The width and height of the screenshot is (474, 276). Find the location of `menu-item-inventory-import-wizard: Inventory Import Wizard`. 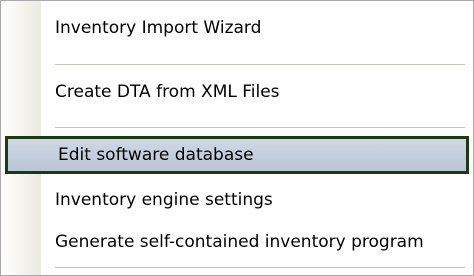

menu-item-inventory-import-wizard: Inventory Import Wizard is located at coordinates (237, 28).